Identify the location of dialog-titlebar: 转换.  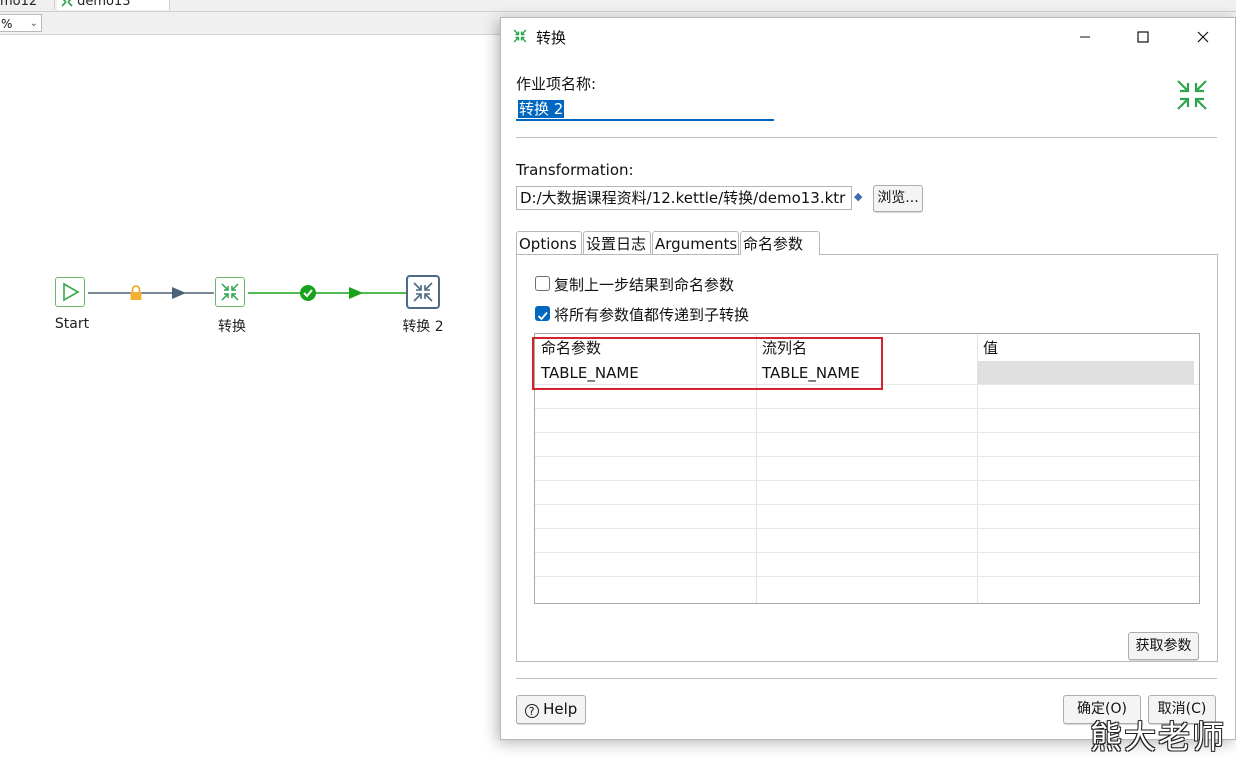
(868, 37).